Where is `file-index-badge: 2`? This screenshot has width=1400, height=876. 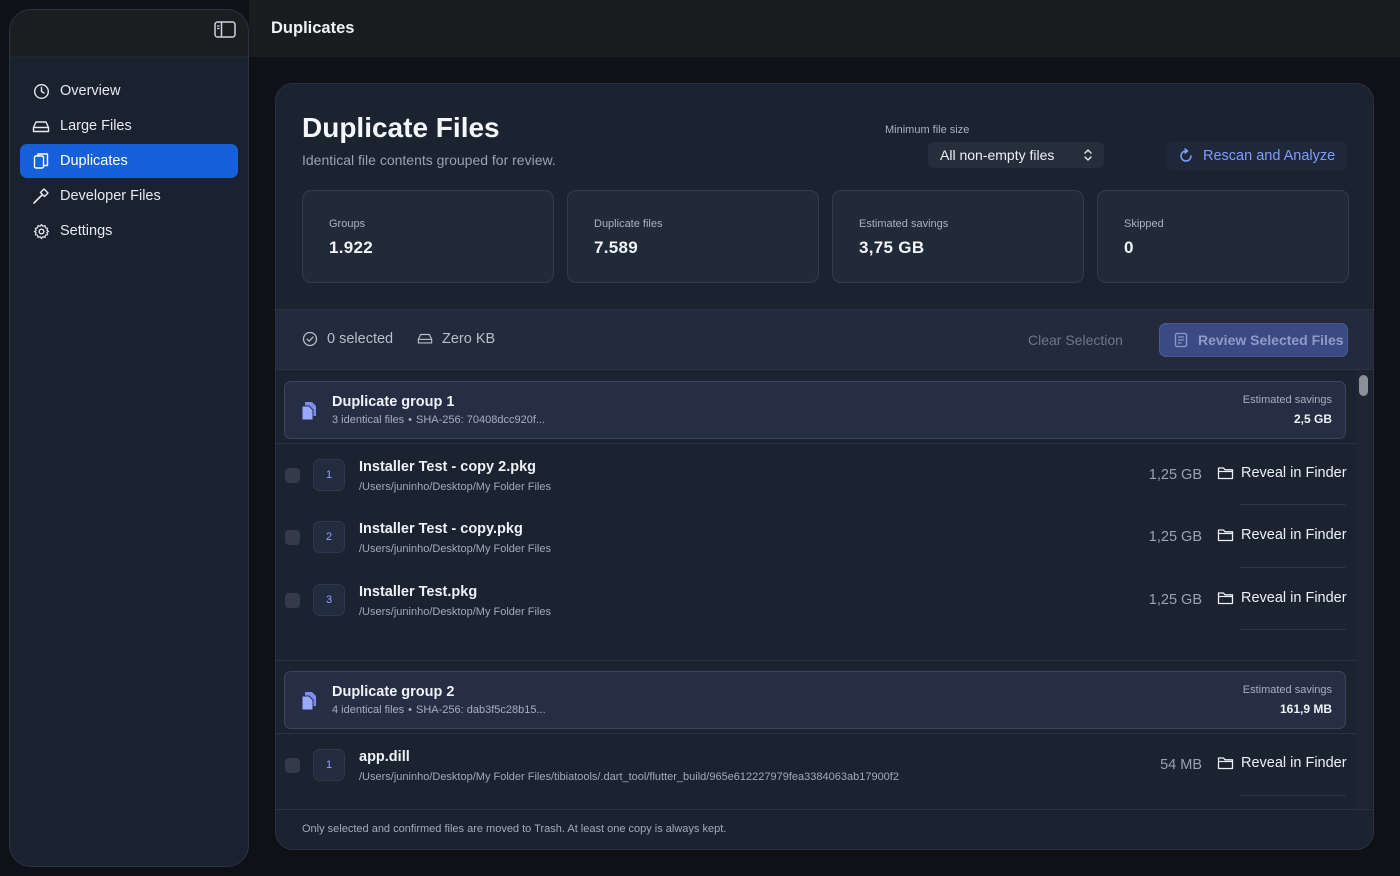 file-index-badge: 2 is located at coordinates (329, 537).